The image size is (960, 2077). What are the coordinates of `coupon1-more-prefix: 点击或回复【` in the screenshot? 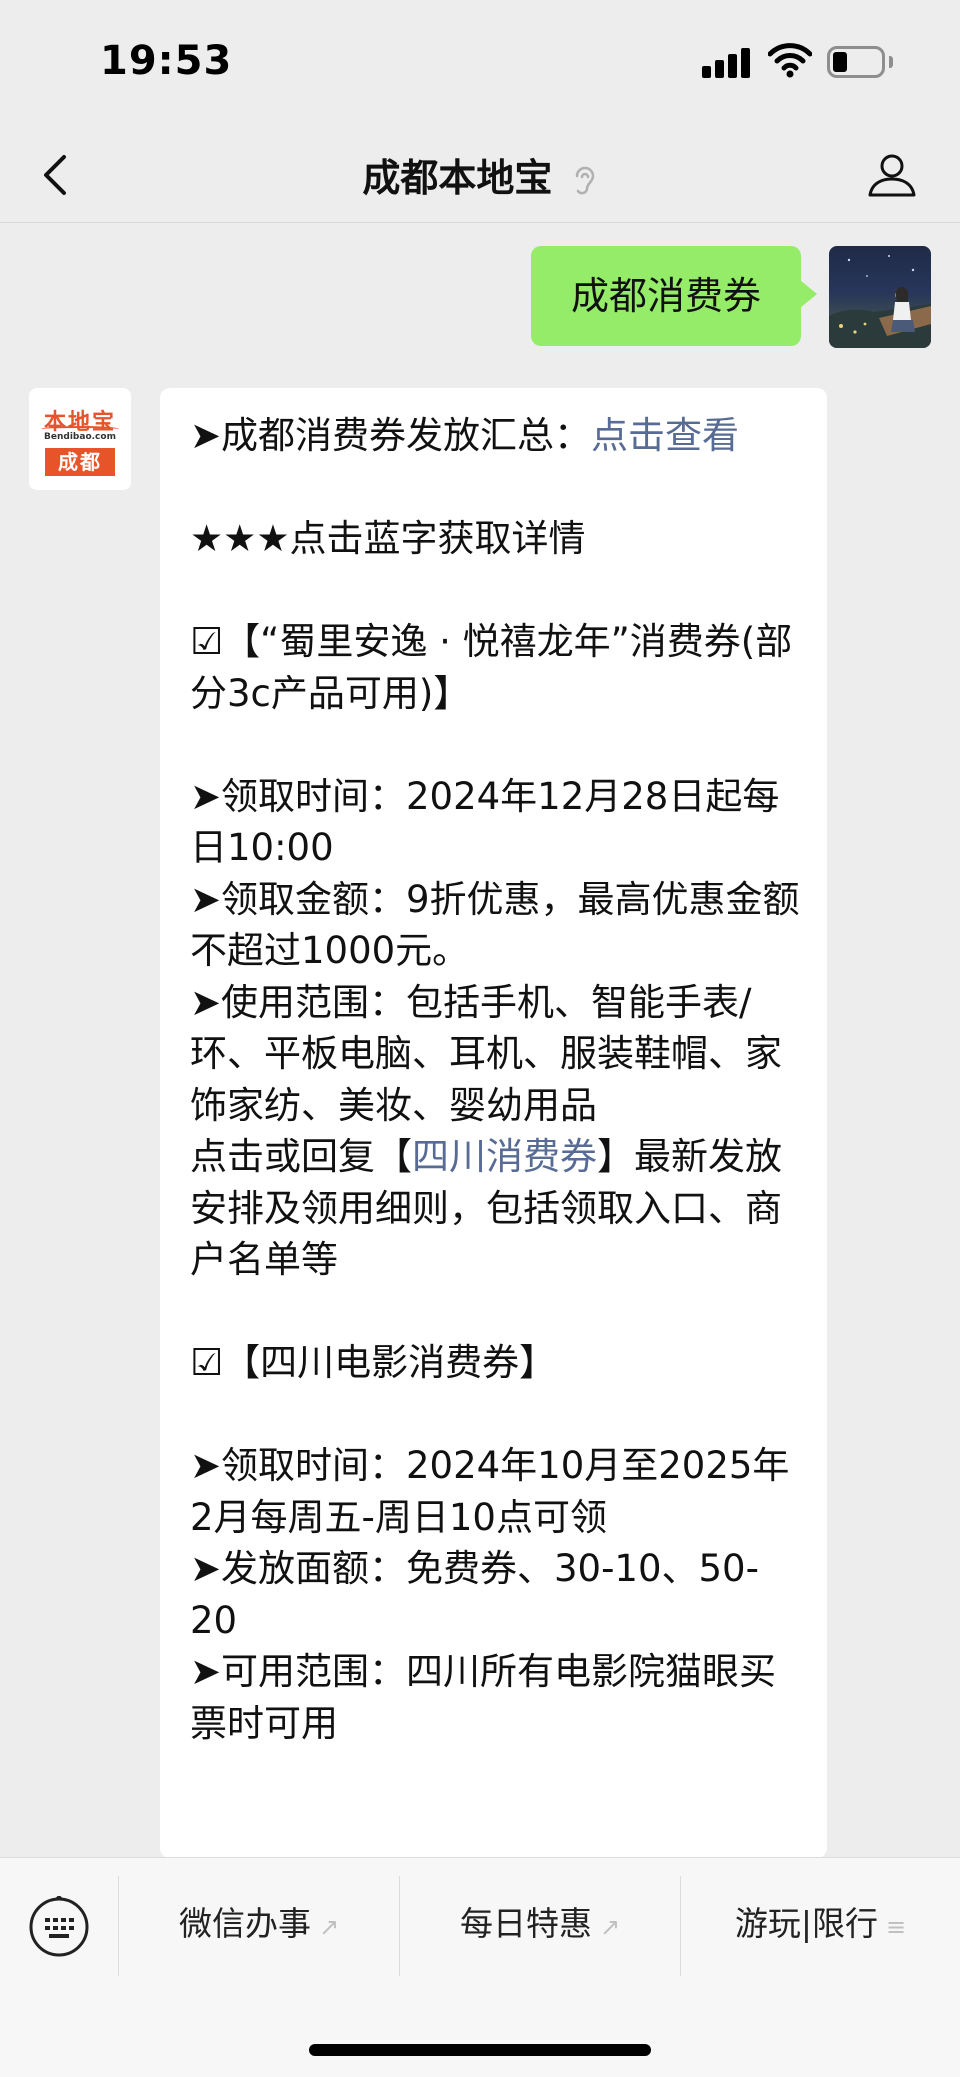 It's located at (301, 1156).